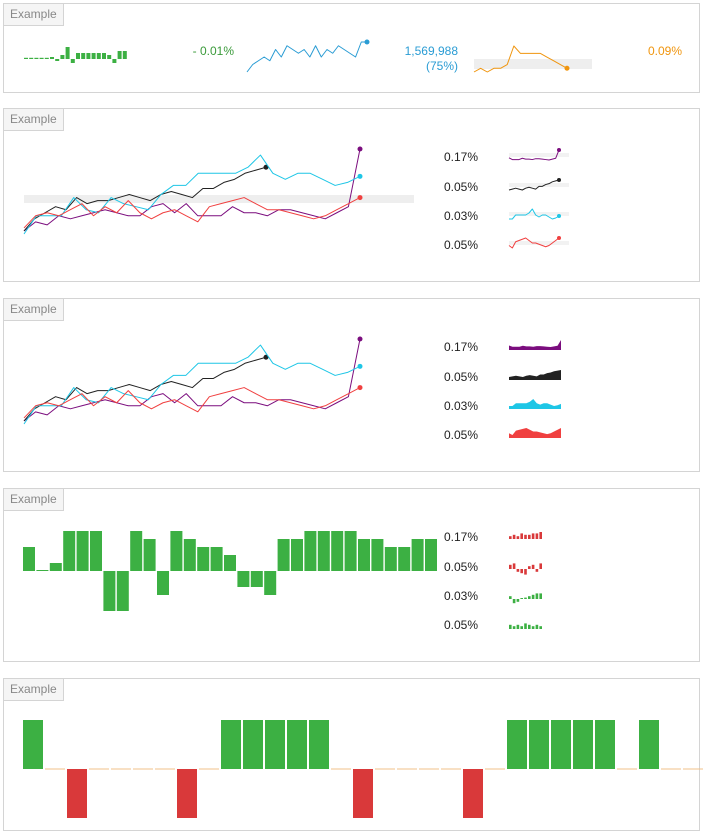  Describe the element at coordinates (533, 64) in the screenshot. I see `normal-range-band` at that location.